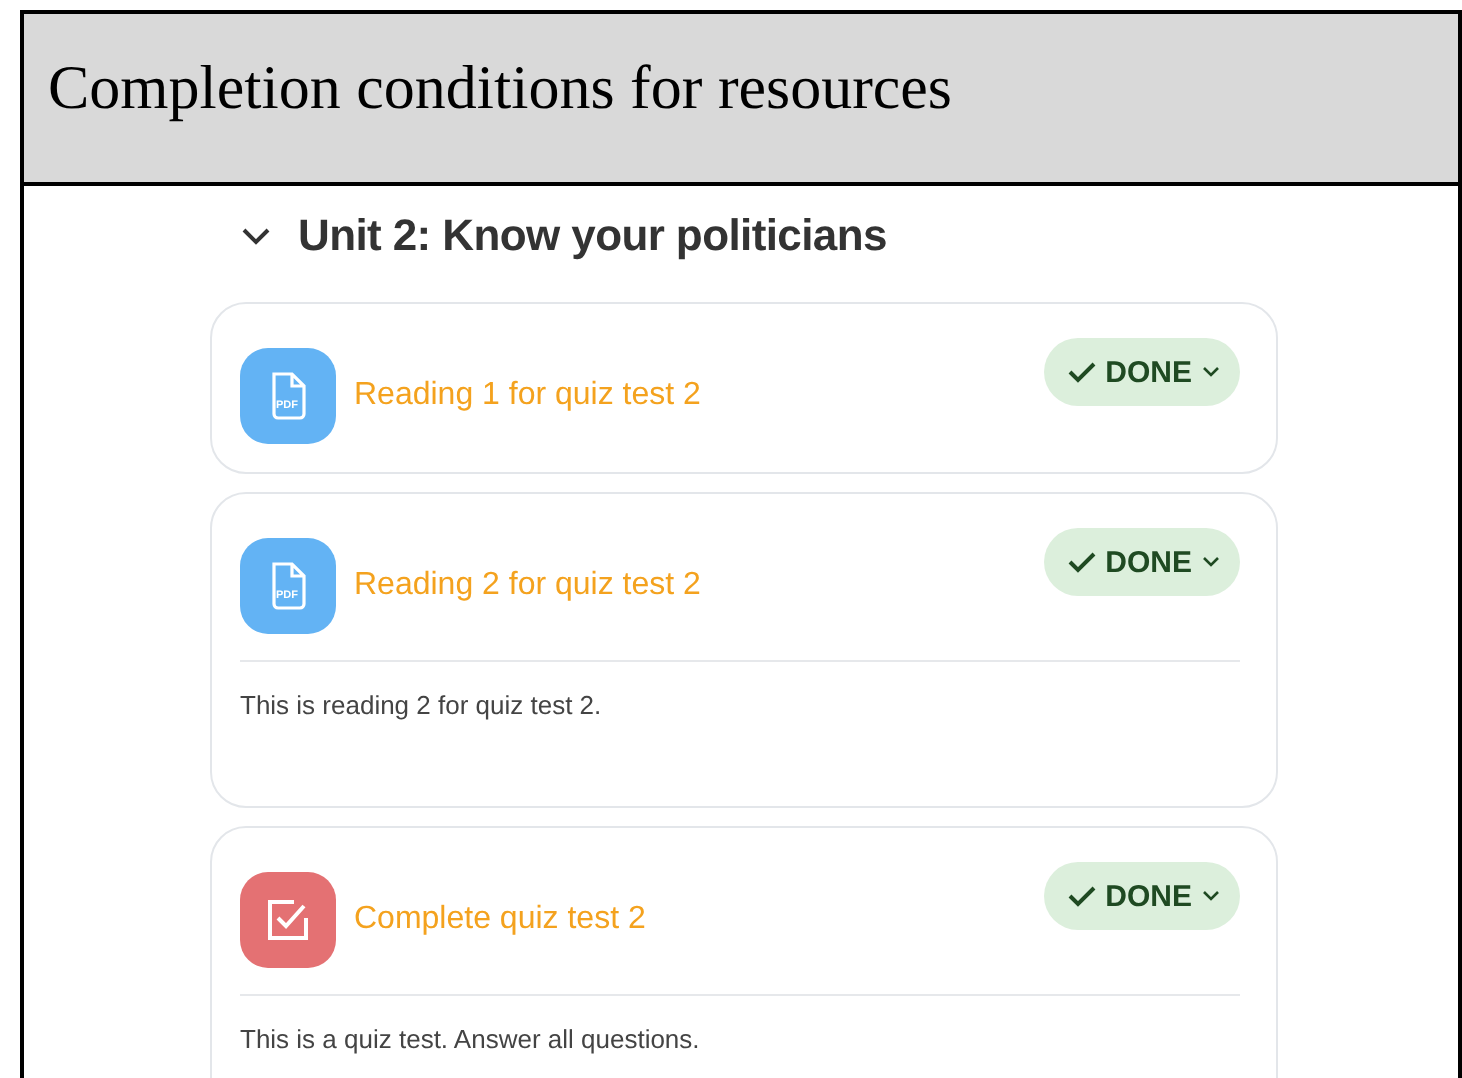  What do you see at coordinates (500, 88) in the screenshot?
I see `page-title: Completion conditions for resources` at bounding box center [500, 88].